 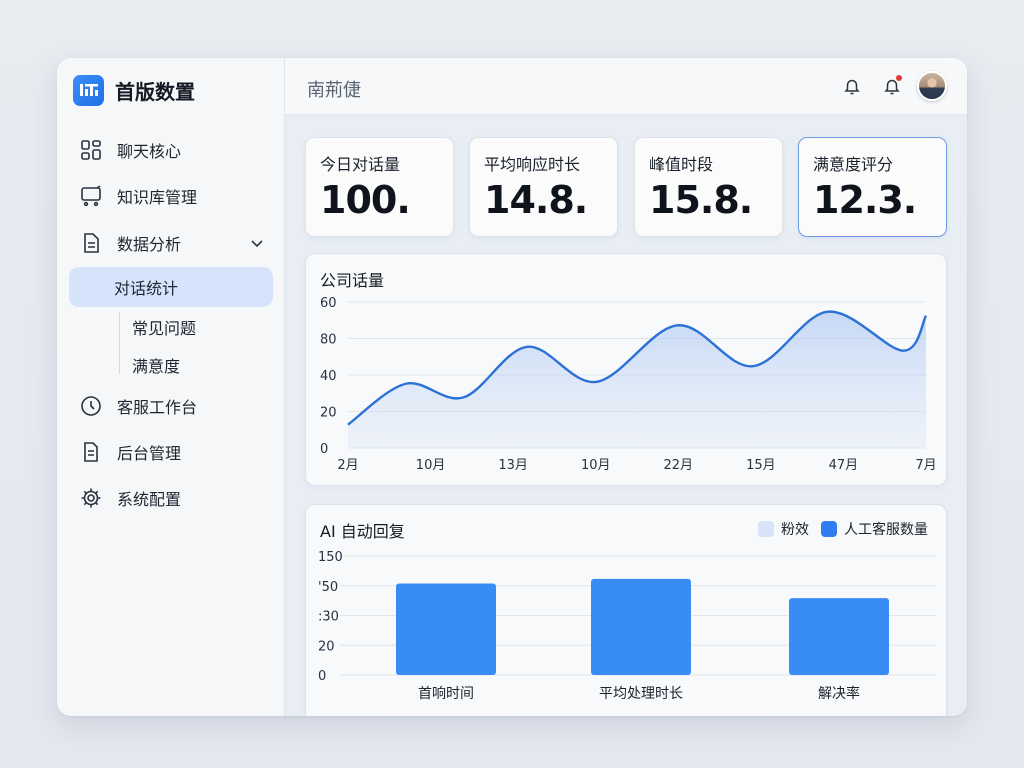 What do you see at coordinates (865, 200) in the screenshot?
I see `stat-value: 12.3.` at bounding box center [865, 200].